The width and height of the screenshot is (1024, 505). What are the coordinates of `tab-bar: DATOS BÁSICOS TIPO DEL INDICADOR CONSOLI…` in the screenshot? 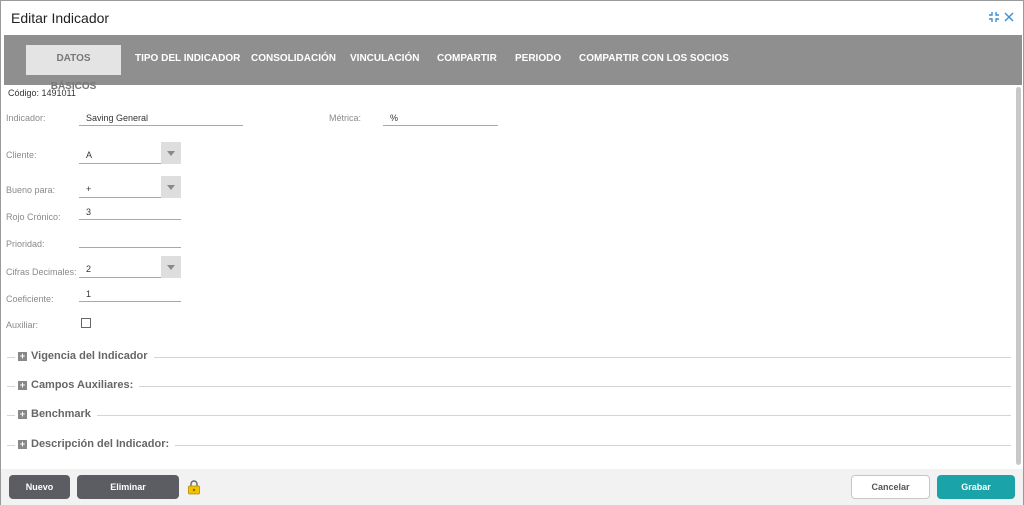 It's located at (513, 63).